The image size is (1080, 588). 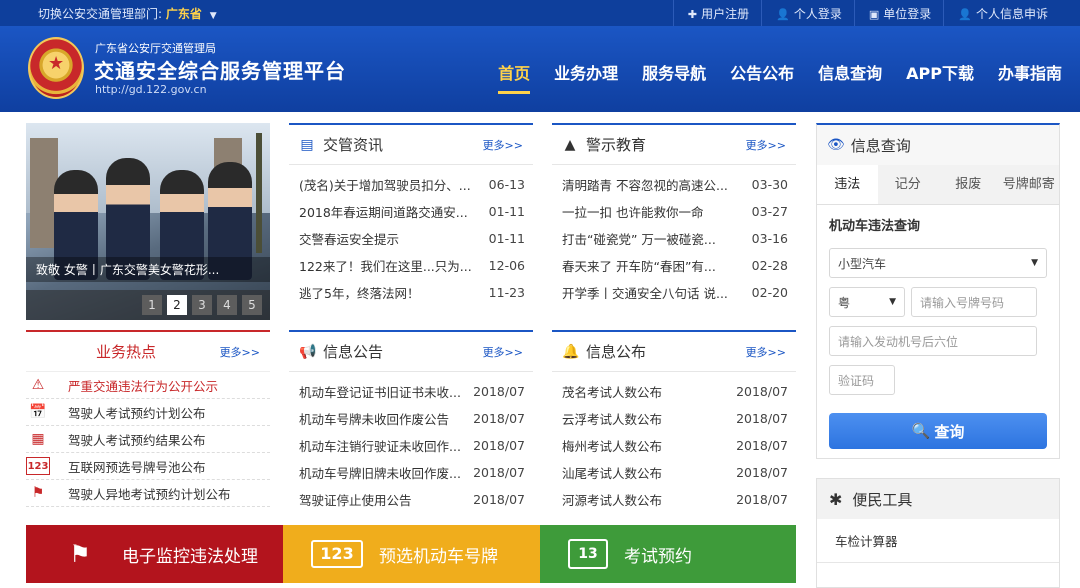 I want to click on item-title: 驾驶人考试预约计划公布, so click(x=137, y=412).